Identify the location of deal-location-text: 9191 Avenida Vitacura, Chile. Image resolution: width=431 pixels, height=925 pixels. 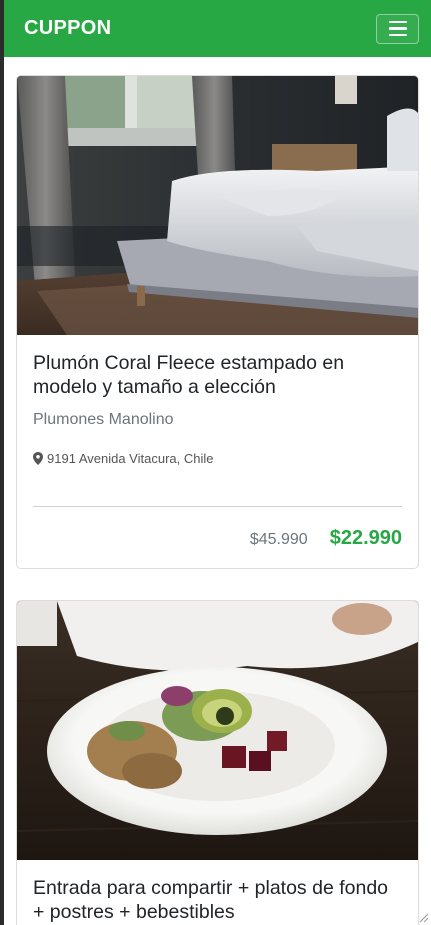
(130, 458).